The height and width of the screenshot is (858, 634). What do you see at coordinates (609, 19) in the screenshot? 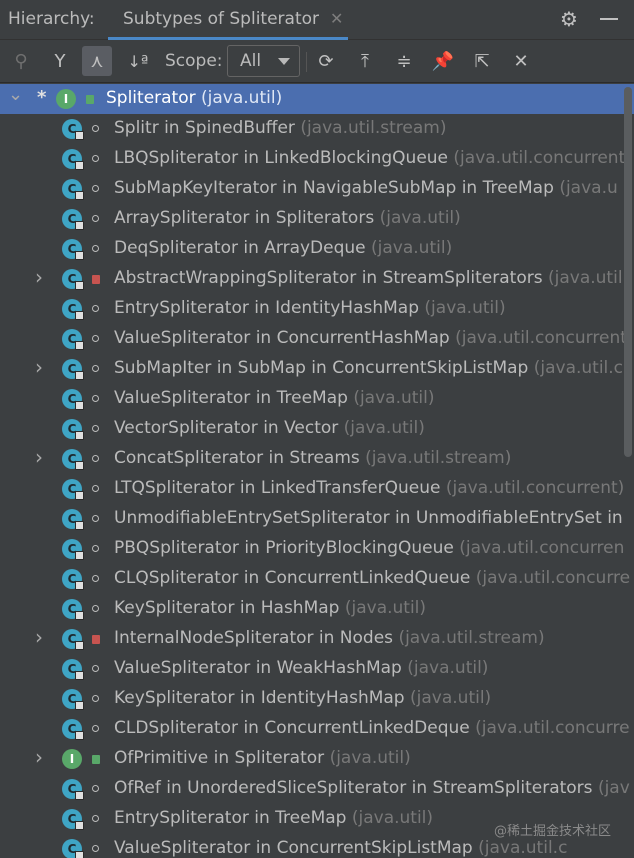
I see `minimize-icon` at bounding box center [609, 19].